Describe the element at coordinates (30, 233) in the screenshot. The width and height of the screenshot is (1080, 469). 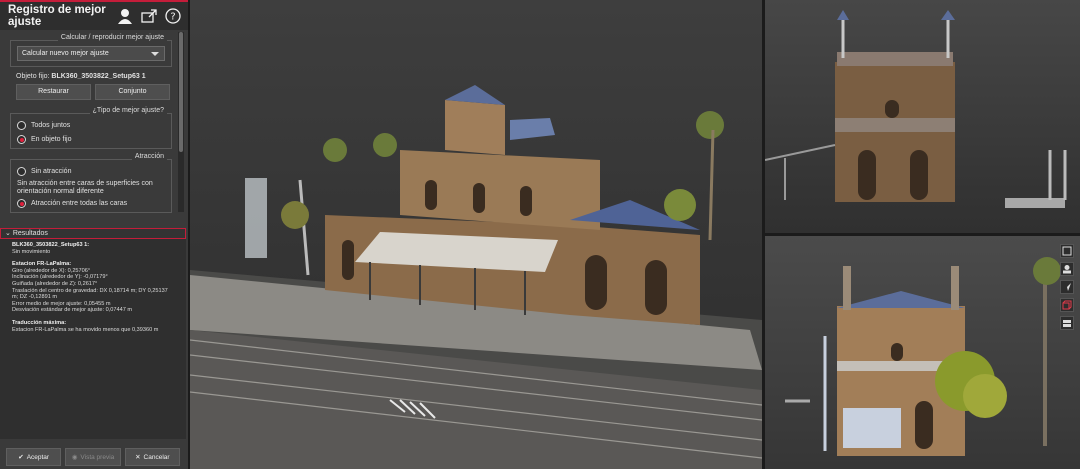
I see `results-header-label: Resultados` at that location.